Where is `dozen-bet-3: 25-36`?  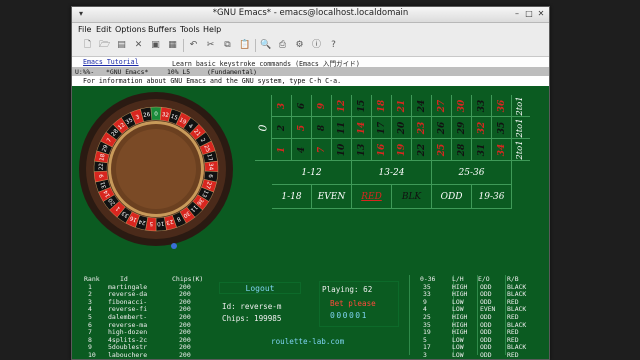 dozen-bet-3: 25-36 is located at coordinates (472, 173).